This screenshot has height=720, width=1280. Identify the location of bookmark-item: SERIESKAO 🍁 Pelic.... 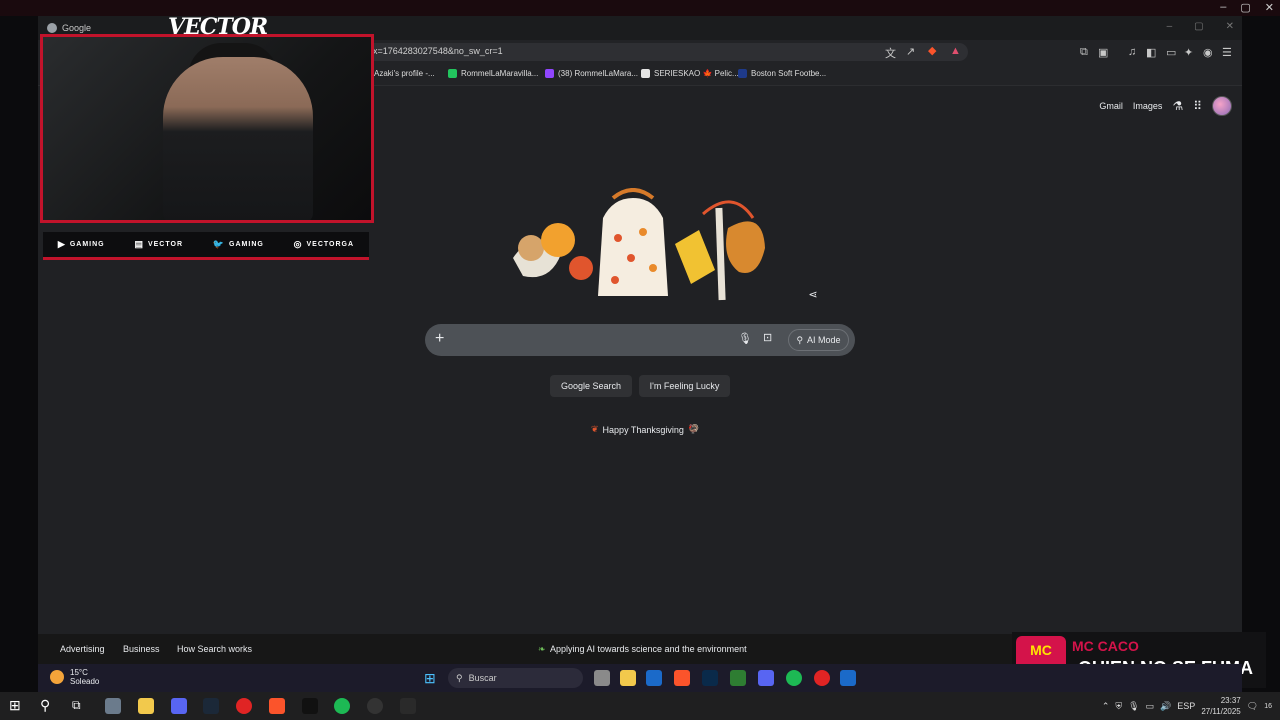
(690, 73).